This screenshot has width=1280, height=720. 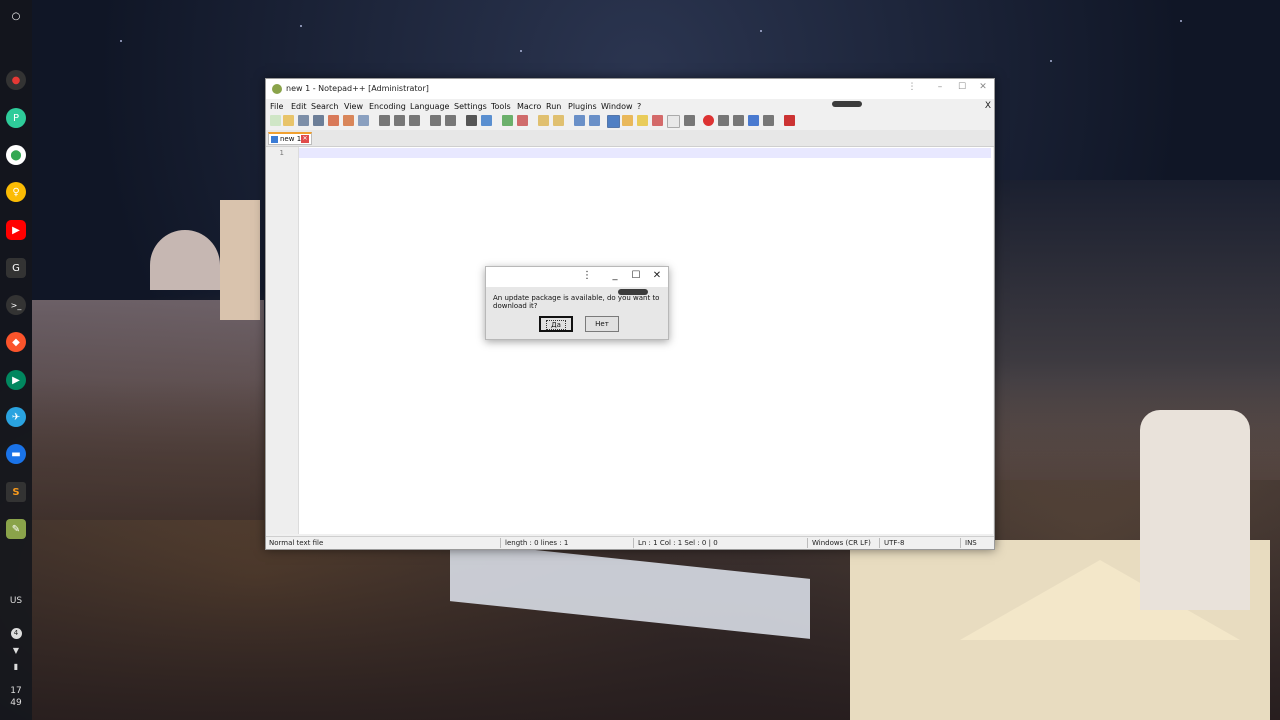 I want to click on youtube-glyph: ▶, so click(x=16, y=230).